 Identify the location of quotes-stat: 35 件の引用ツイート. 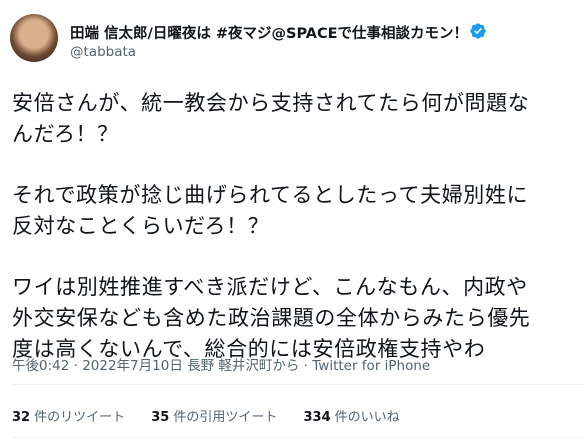
(214, 415).